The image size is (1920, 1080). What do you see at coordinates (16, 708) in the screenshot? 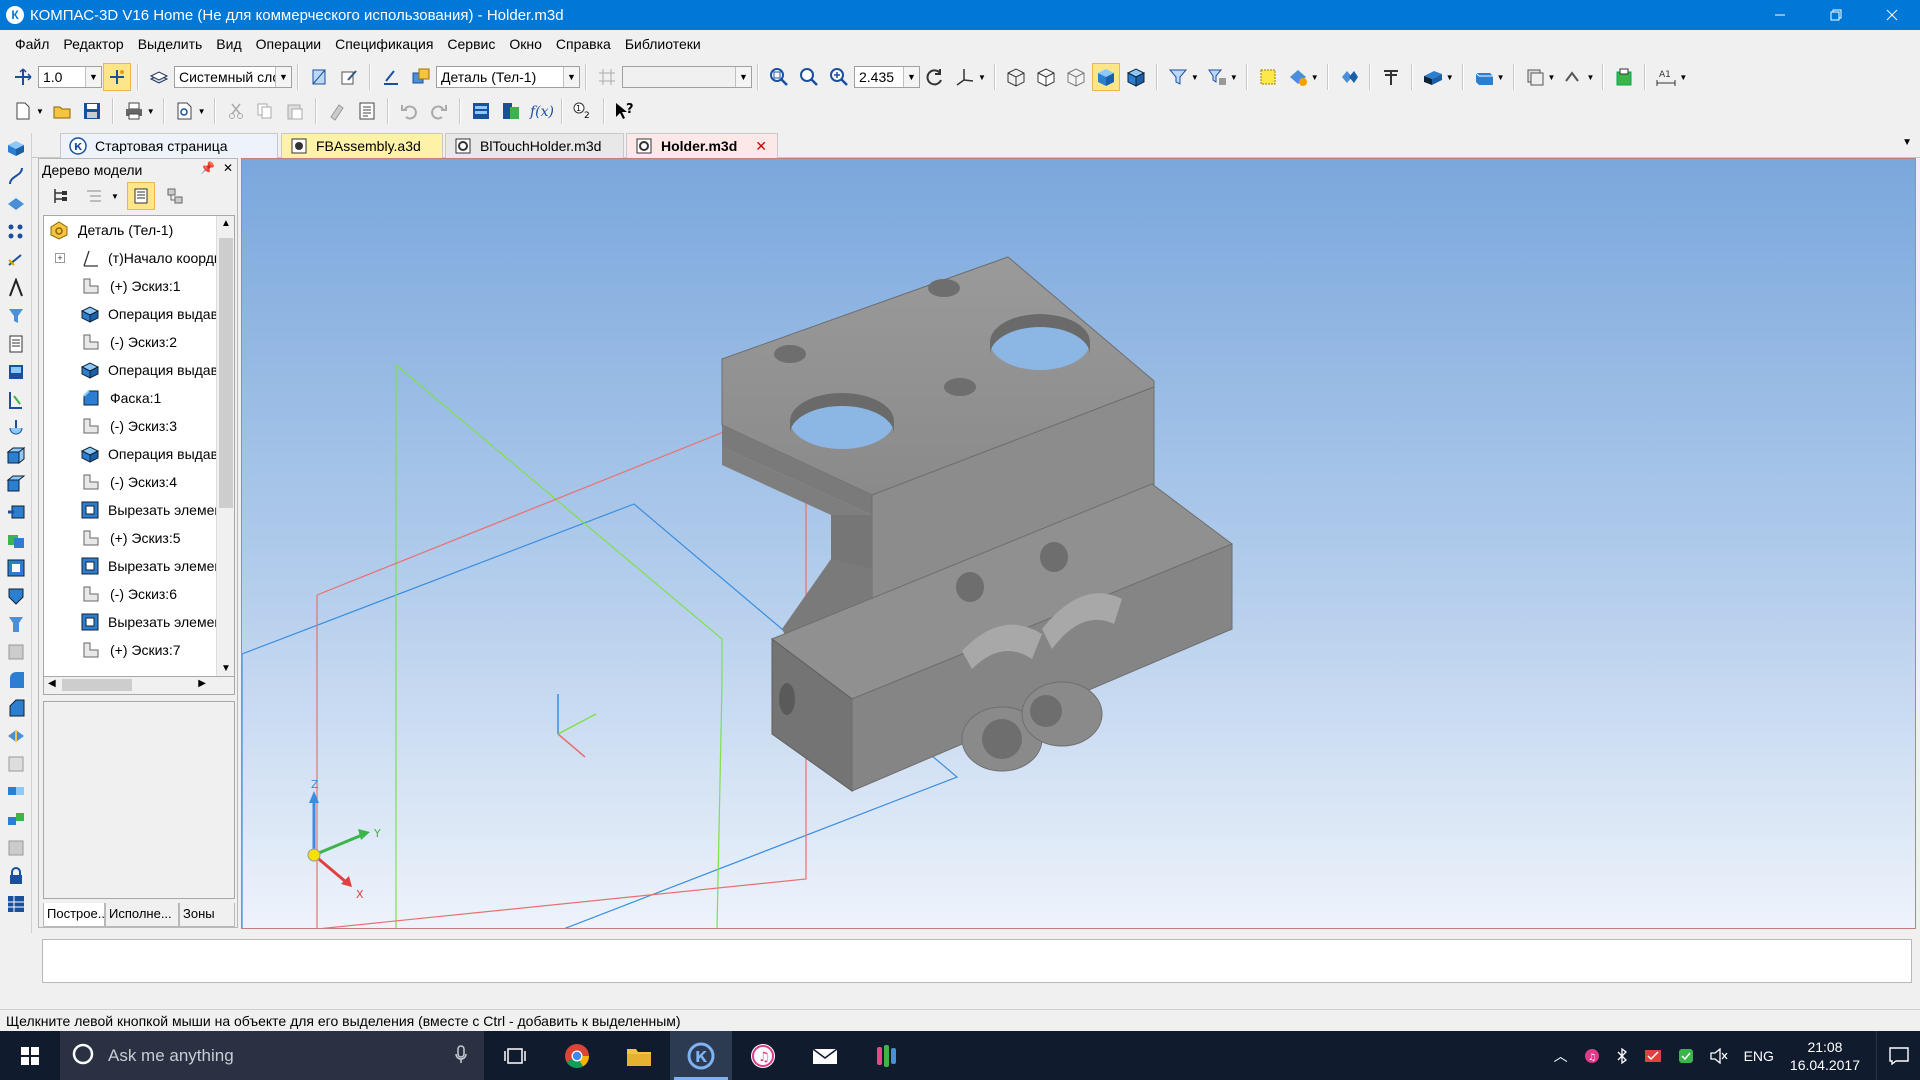
I see `chamfer-tool-icon` at bounding box center [16, 708].